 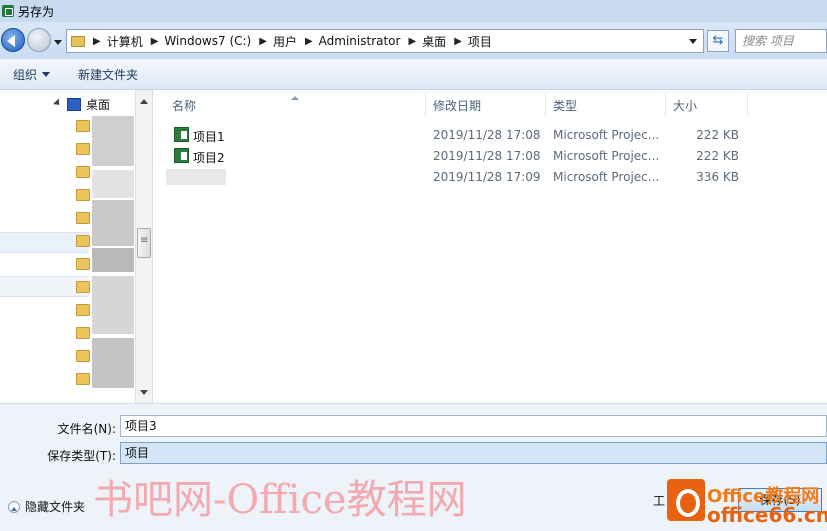 What do you see at coordinates (686, 500) in the screenshot?
I see `office-logo-icon` at bounding box center [686, 500].